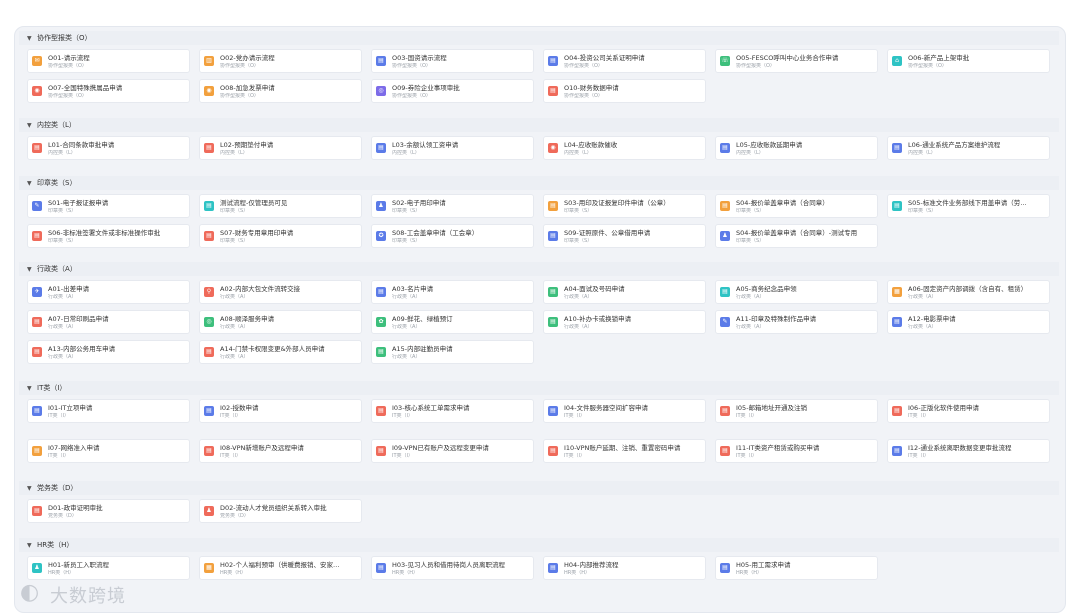  Describe the element at coordinates (968, 148) in the screenshot. I see `process-card: ▤ L06-通业系统产品方案维护流程 内控类（L）` at that location.